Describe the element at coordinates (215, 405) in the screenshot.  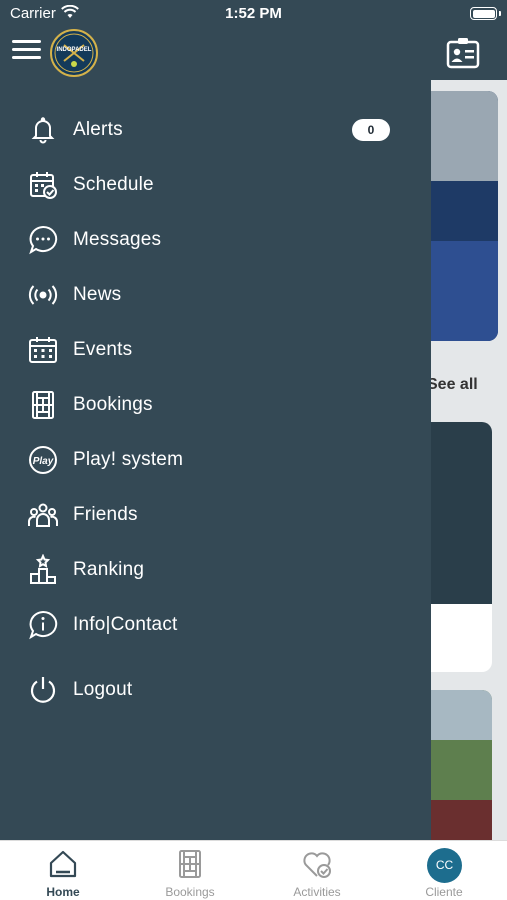
I see `menu-item-bookings: Bookings` at that location.